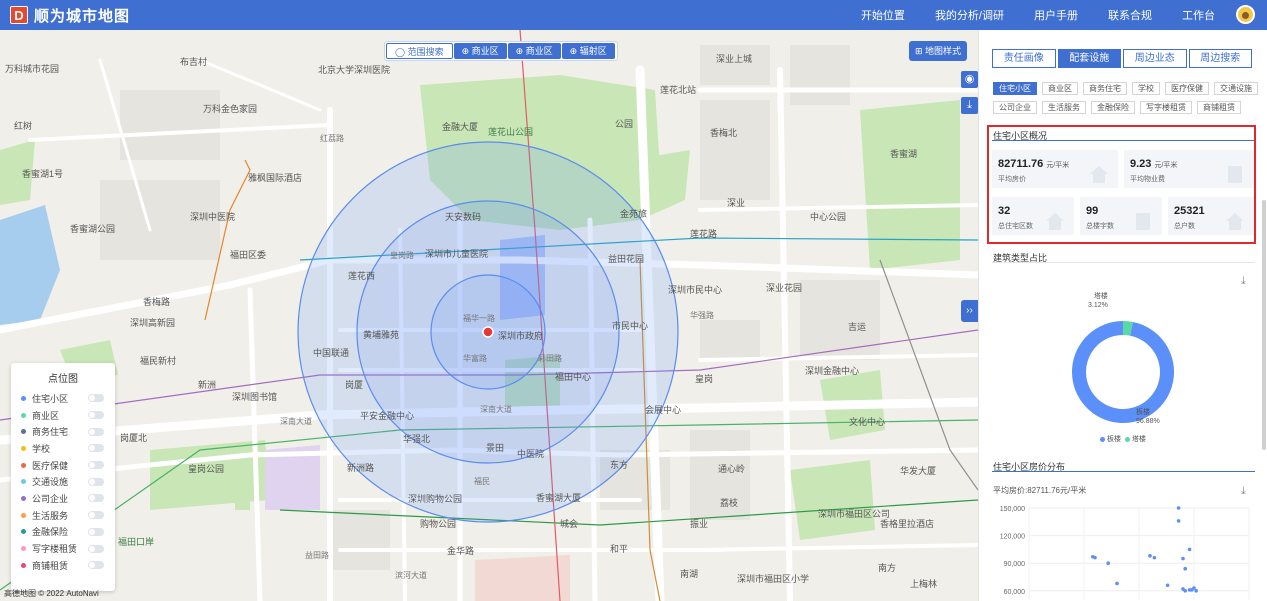  I want to click on nav-contact: 联系合规, so click(1130, 15).